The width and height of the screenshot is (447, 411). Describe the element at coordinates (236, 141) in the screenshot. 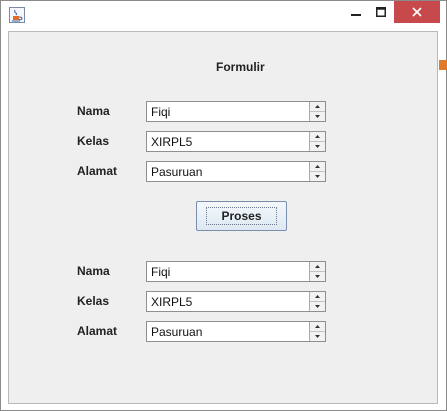

I see `kelas-input-spinner: XIRPL5` at that location.